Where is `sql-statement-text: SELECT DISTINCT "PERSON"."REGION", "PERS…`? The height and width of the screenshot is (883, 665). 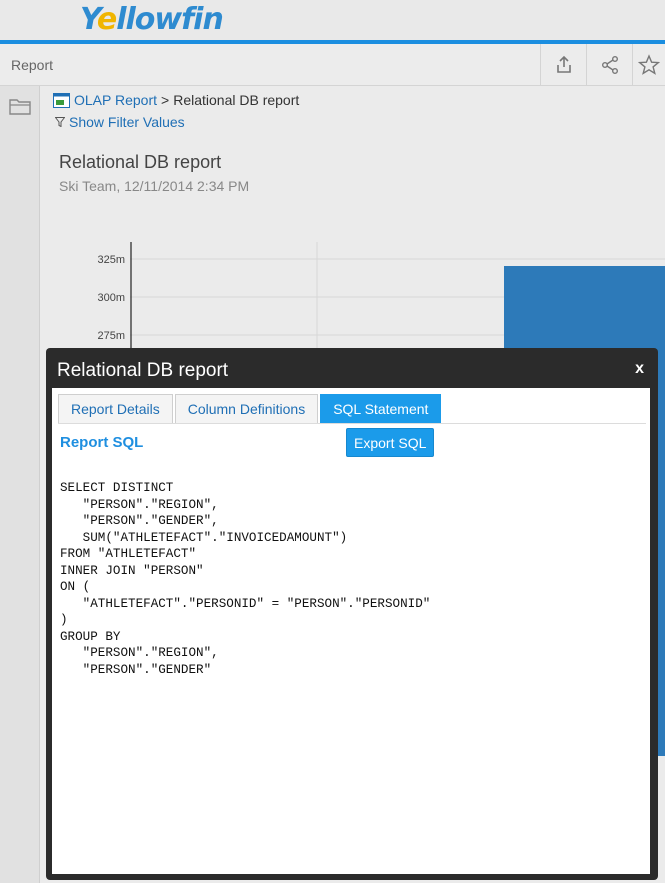 sql-statement-text: SELECT DISTINCT "PERSON"."REGION", "PERS… is located at coordinates (245, 579).